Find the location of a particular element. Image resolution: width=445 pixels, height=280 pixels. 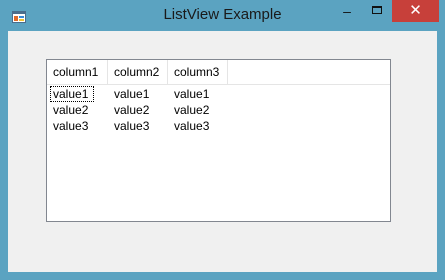

list-header: column1 column2 column3 is located at coordinates (218, 72).